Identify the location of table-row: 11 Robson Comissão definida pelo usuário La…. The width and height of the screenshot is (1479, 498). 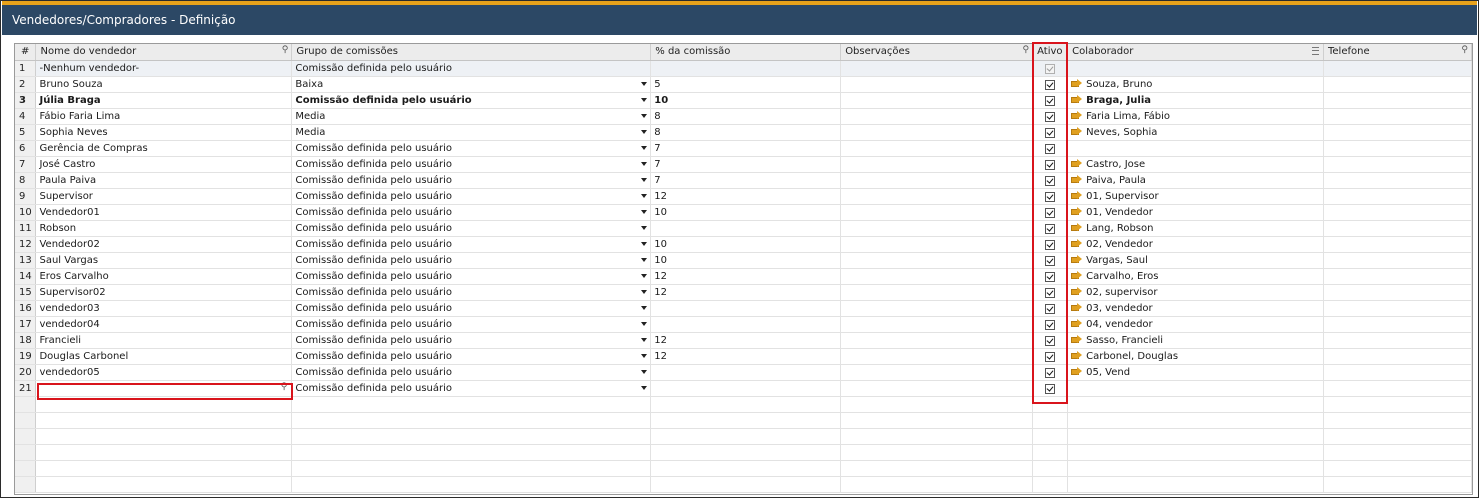
(743, 228).